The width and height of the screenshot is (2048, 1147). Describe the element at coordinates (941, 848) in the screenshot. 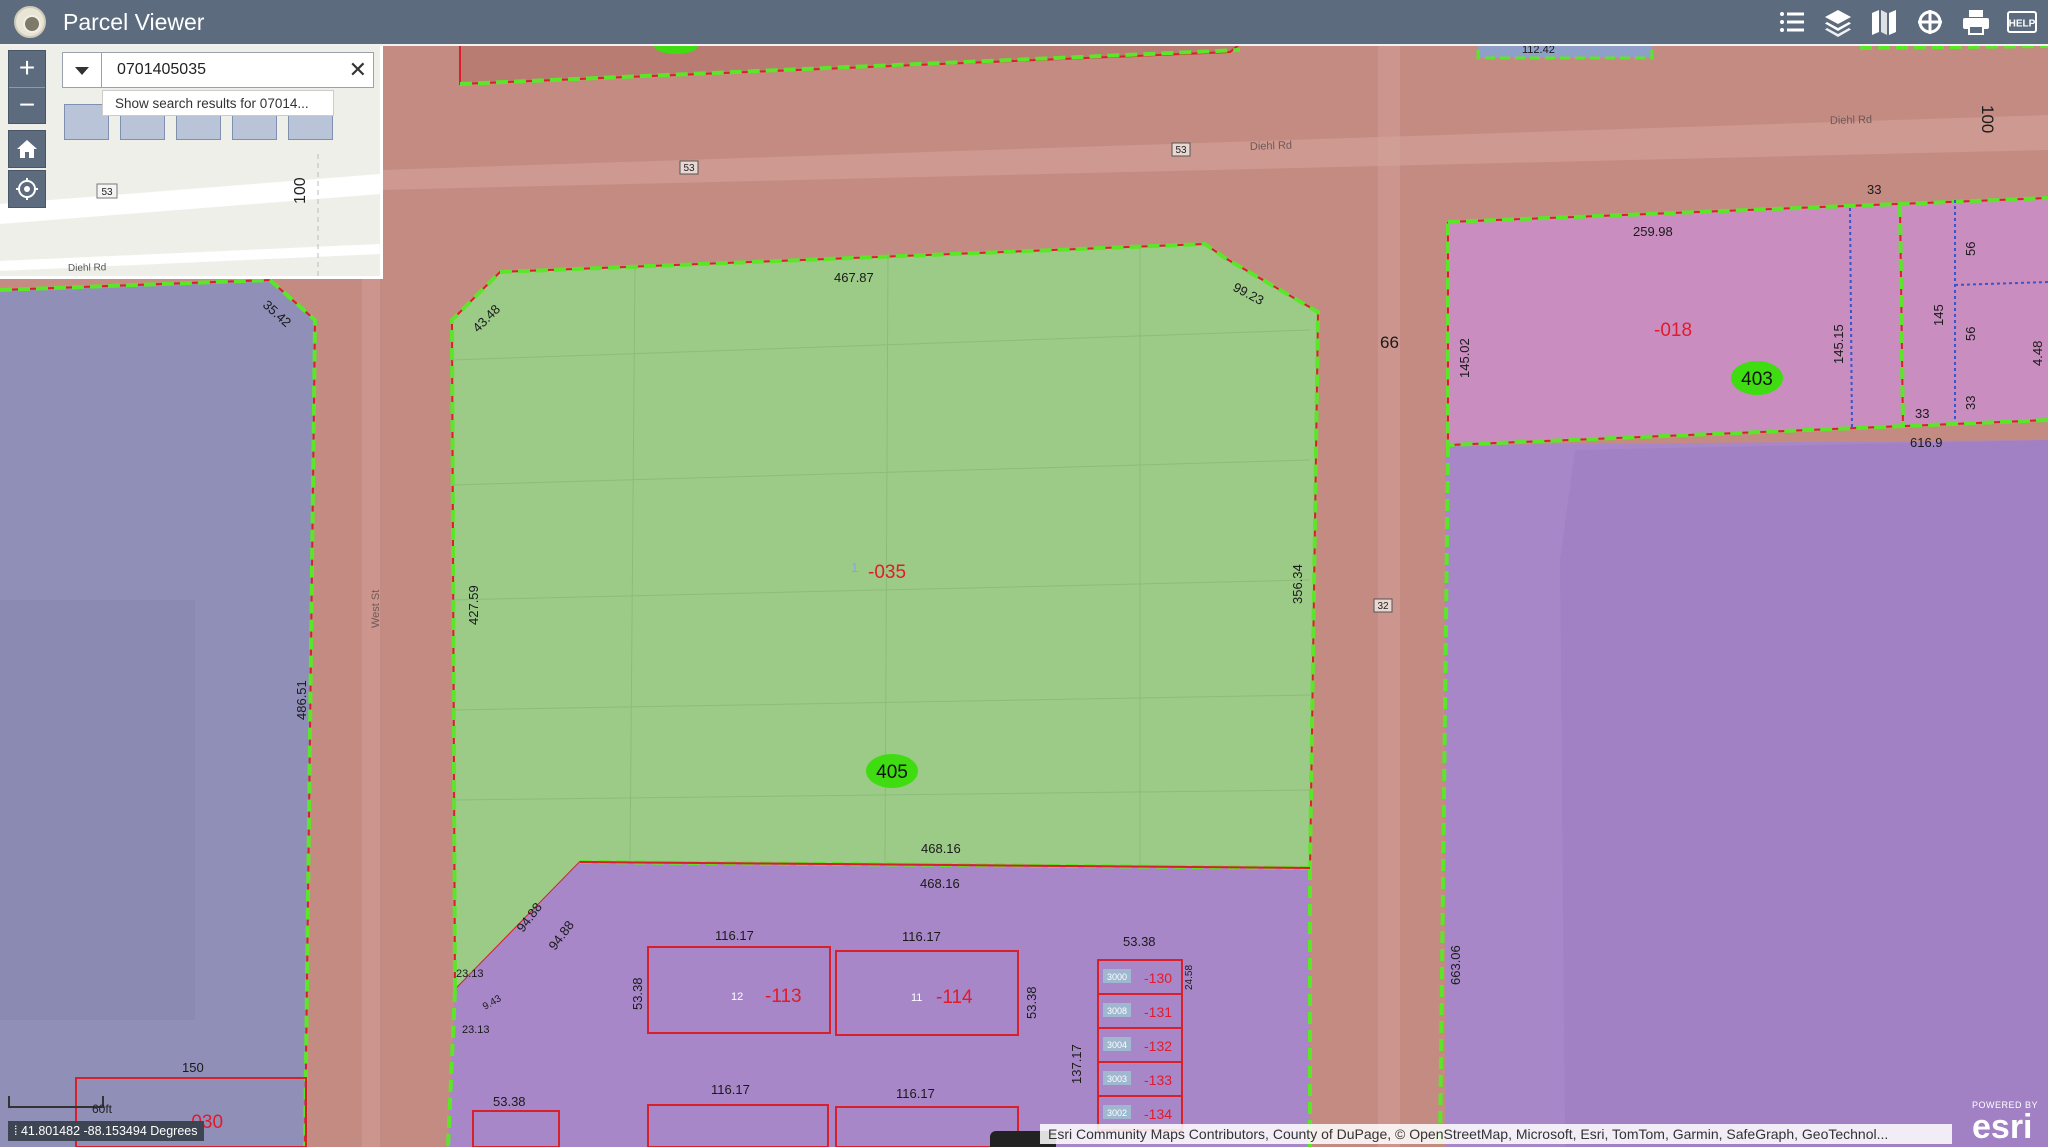

I see `dim-5: 468.16` at that location.